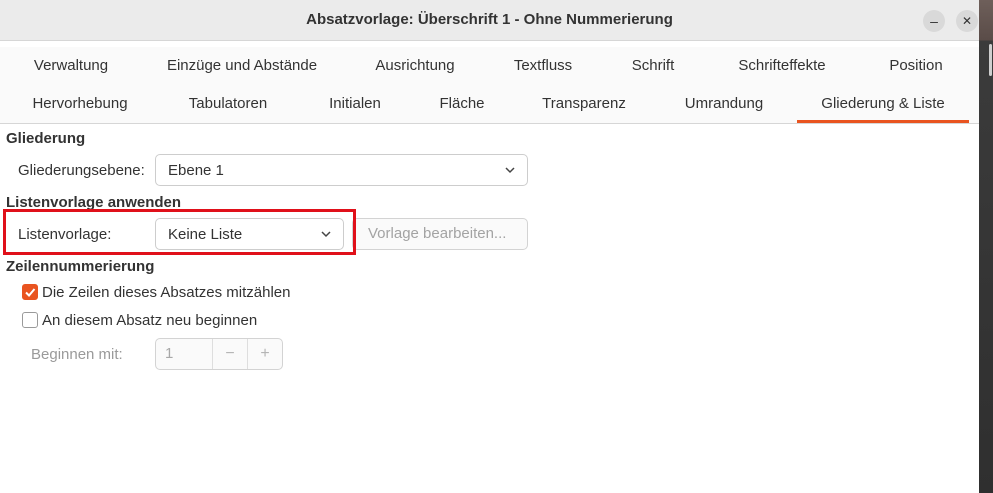 The width and height of the screenshot is (993, 493). What do you see at coordinates (916, 66) in the screenshot?
I see `tab-position: Position` at bounding box center [916, 66].